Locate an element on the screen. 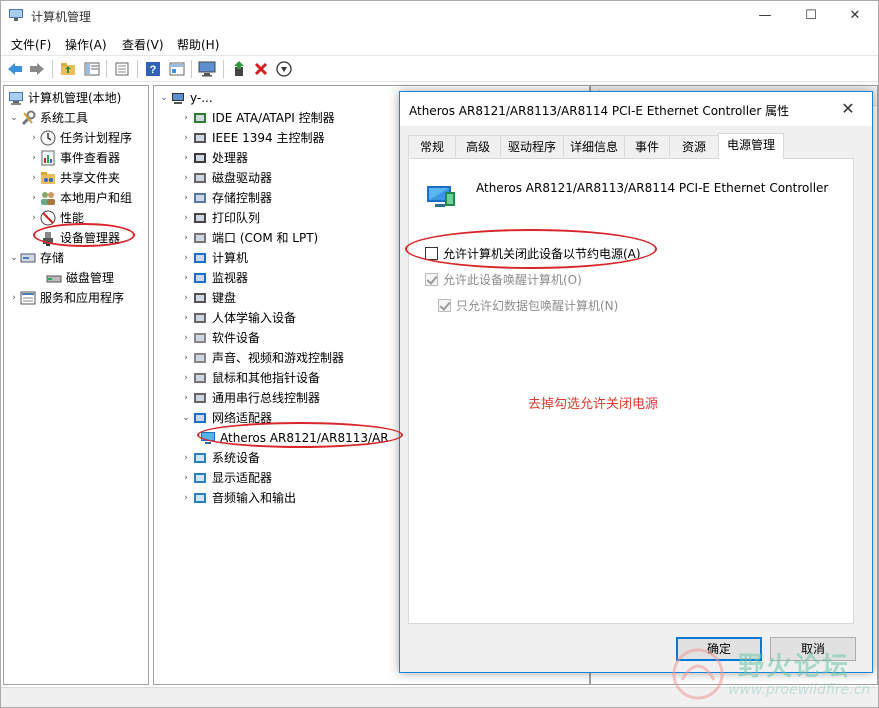  device-category-row: › 通用串行总线控制器 is located at coordinates (250, 398).